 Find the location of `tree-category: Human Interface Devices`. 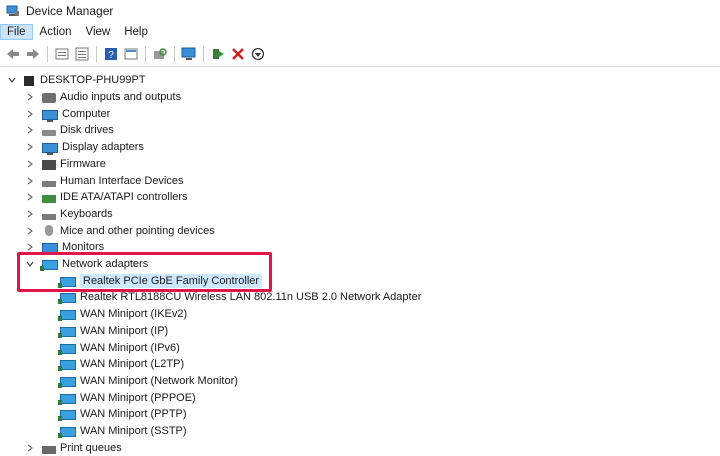

tree-category: Human Interface Devices is located at coordinates (104, 180).